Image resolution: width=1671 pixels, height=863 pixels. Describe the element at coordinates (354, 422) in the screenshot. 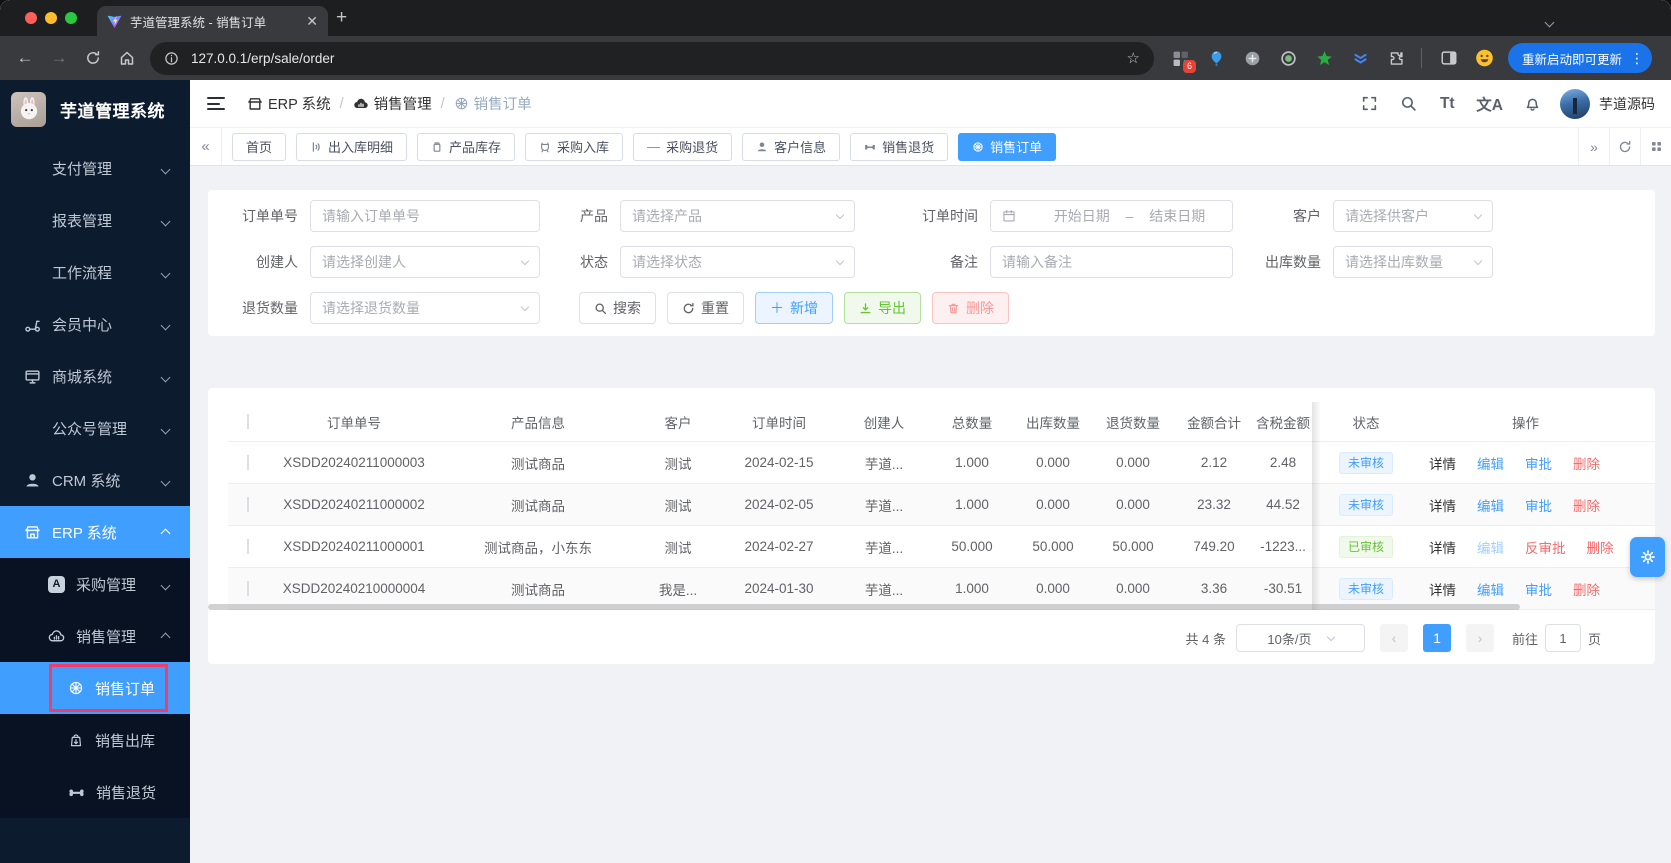

I see `col-order-no: 订单单号` at that location.